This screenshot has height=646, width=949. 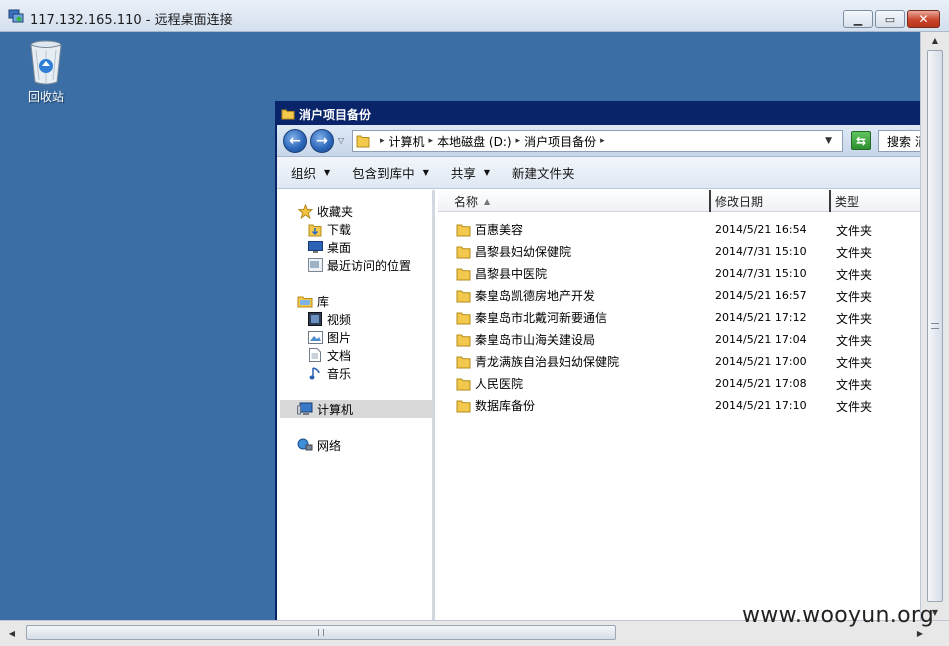 I want to click on breadcrumb-folder: 消户项目备份, so click(x=560, y=141).